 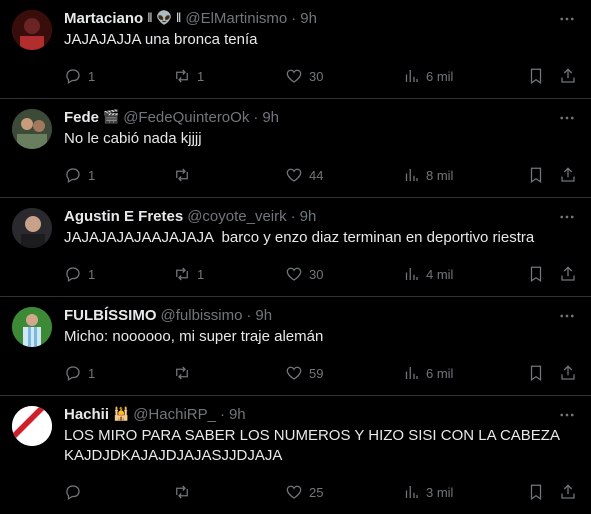 What do you see at coordinates (202, 315) in the screenshot?
I see `author-handle: @fulbissimo` at bounding box center [202, 315].